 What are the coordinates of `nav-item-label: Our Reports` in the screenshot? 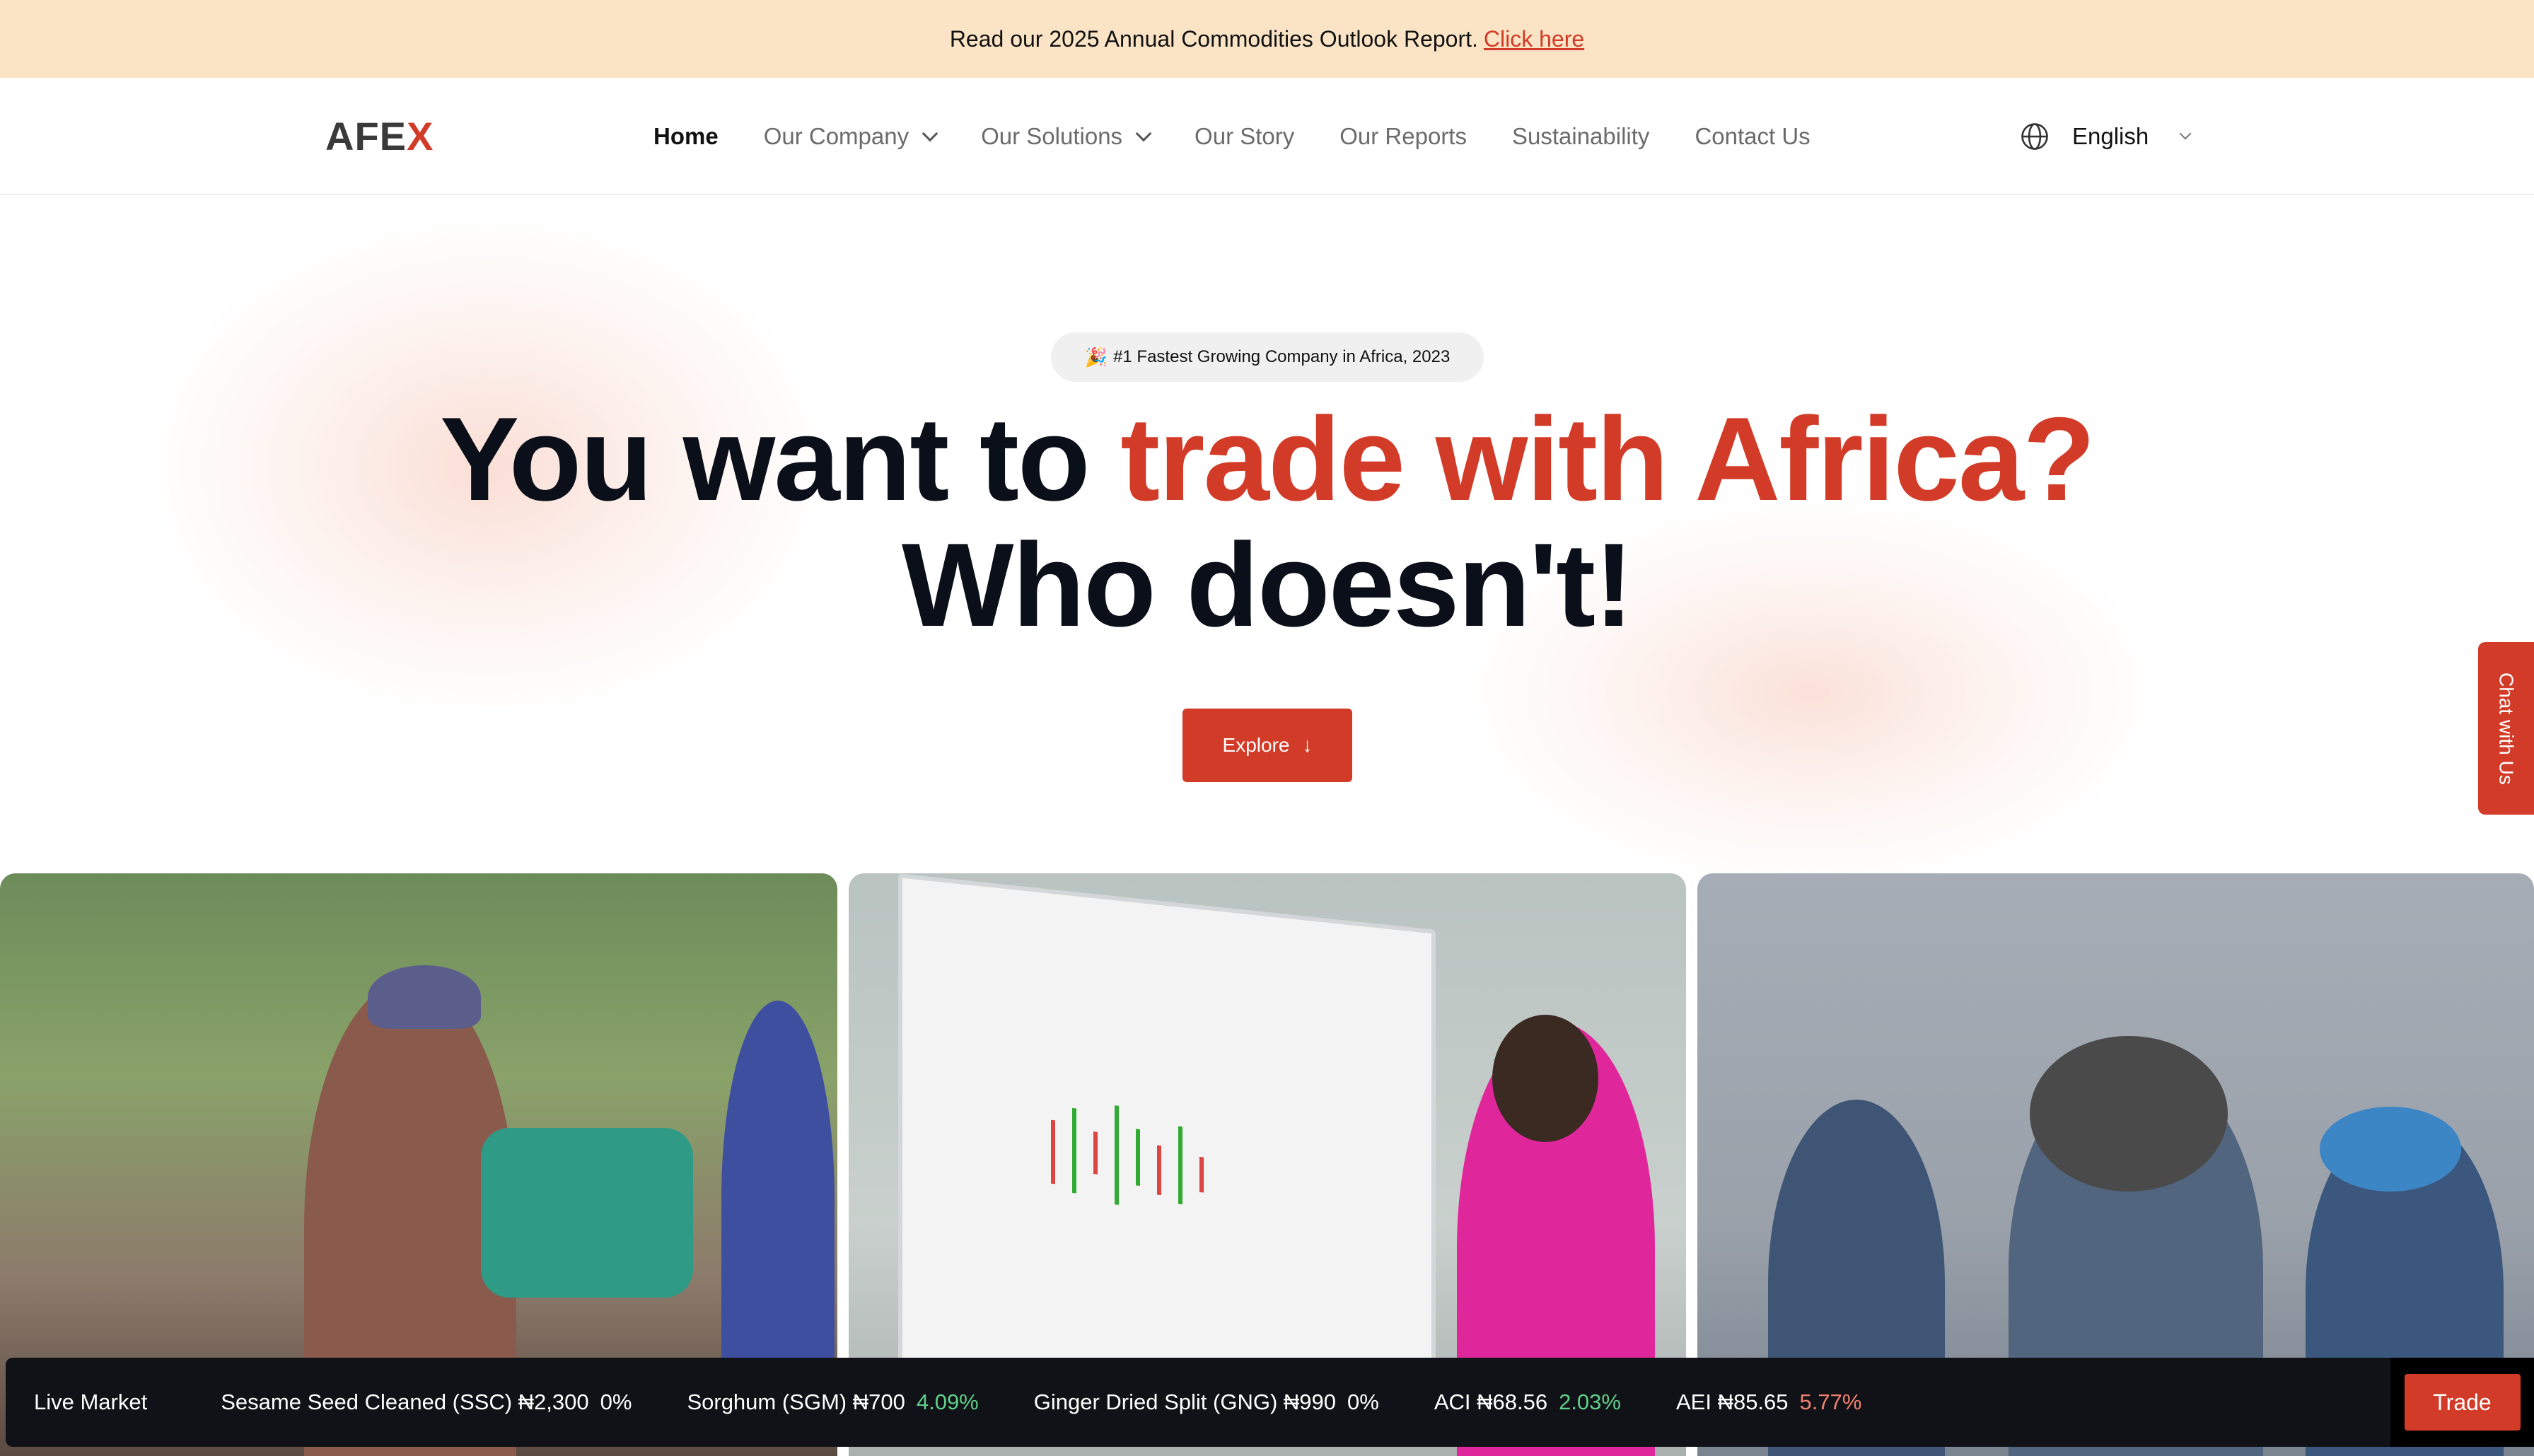 It's located at (1403, 136).